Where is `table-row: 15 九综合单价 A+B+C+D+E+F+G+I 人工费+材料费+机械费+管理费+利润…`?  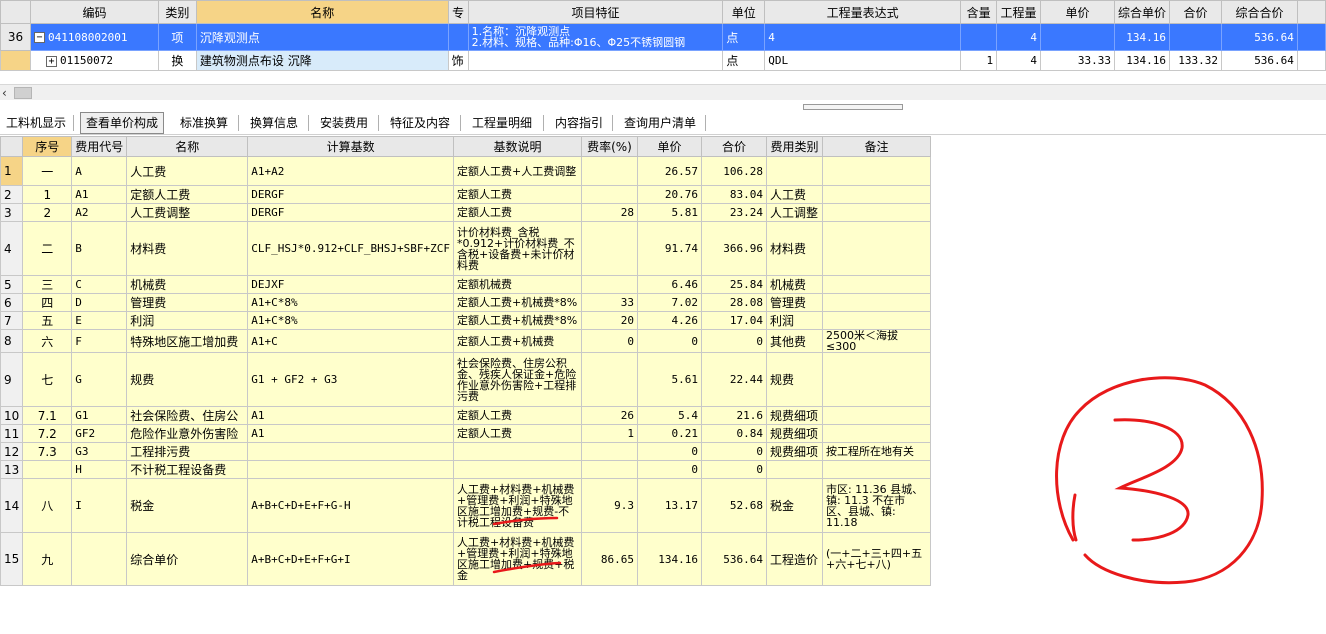 table-row: 15 九综合单价 A+B+C+D+E+F+G+I 人工费+材料费+机械费+管理费+利润… is located at coordinates (465, 559).